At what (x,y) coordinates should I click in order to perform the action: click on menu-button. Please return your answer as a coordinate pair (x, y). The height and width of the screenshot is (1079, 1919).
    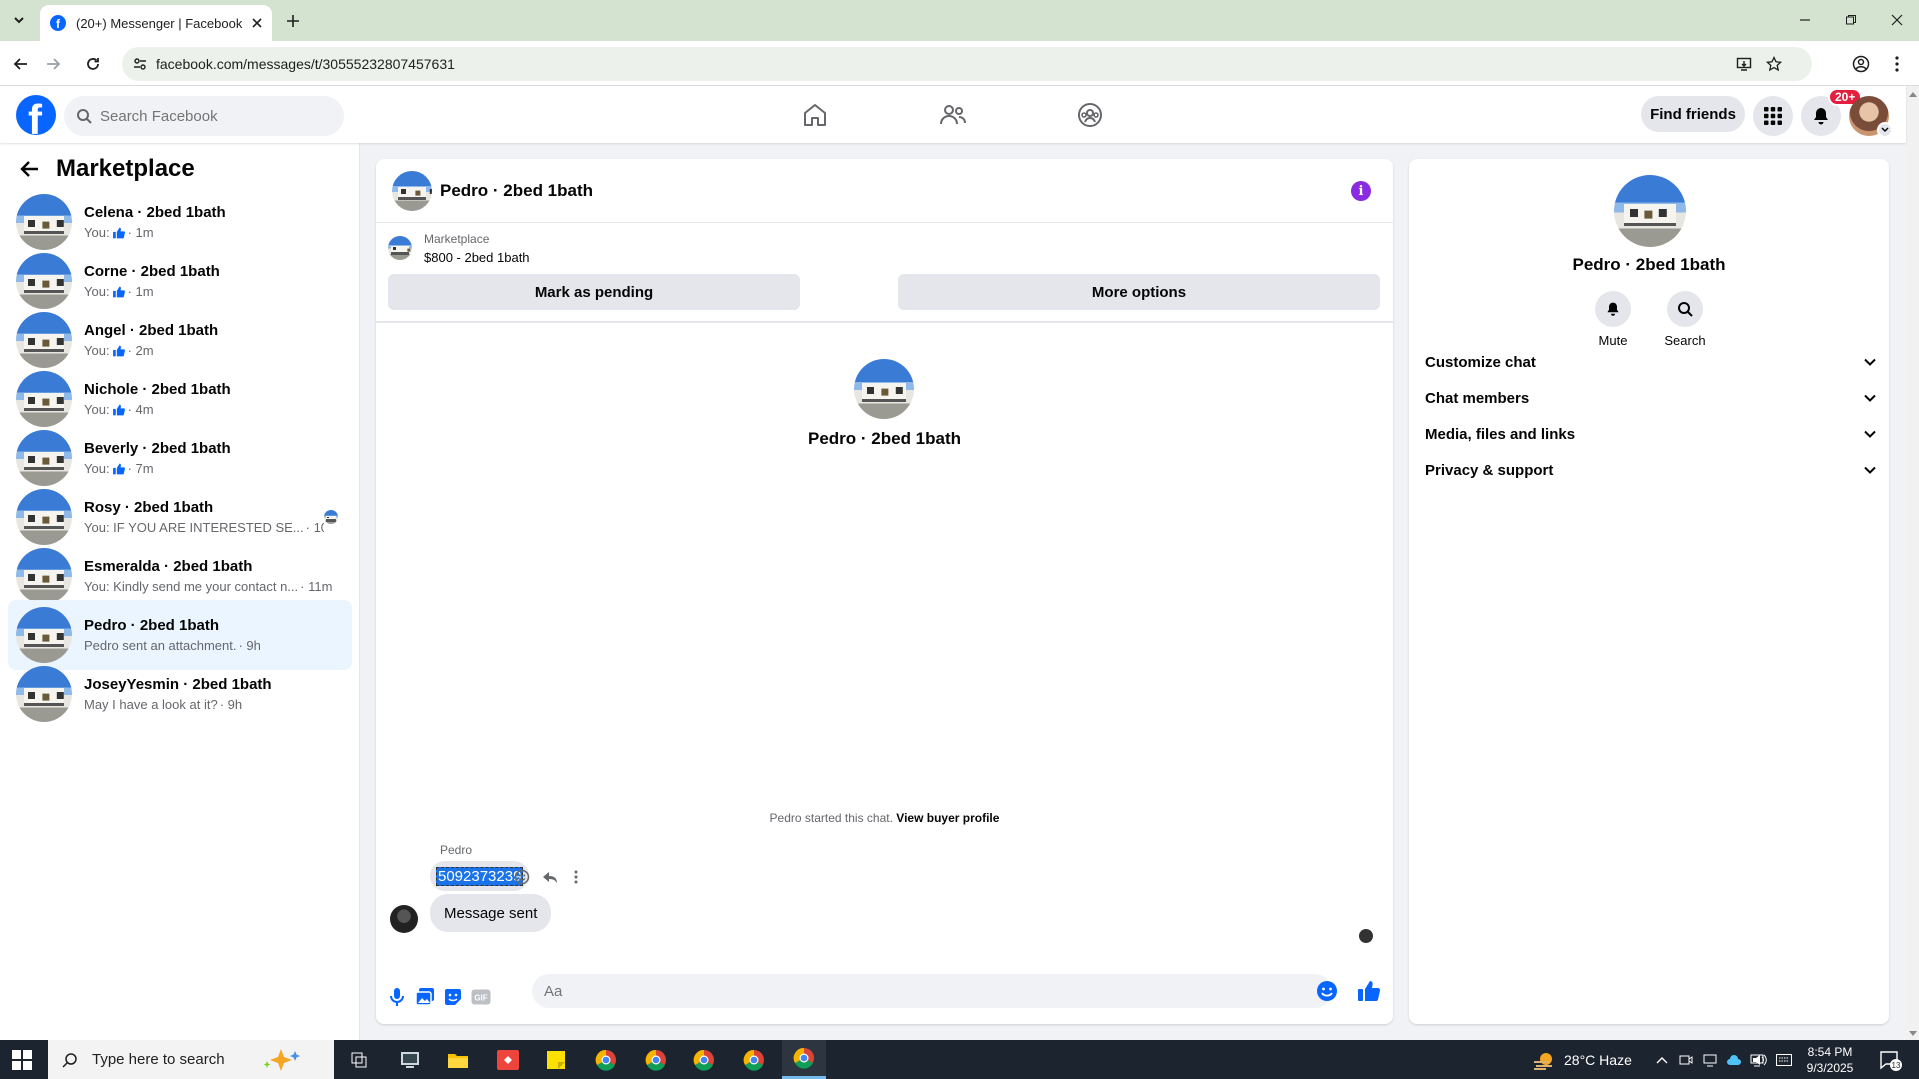
    Looking at the image, I should click on (1773, 116).